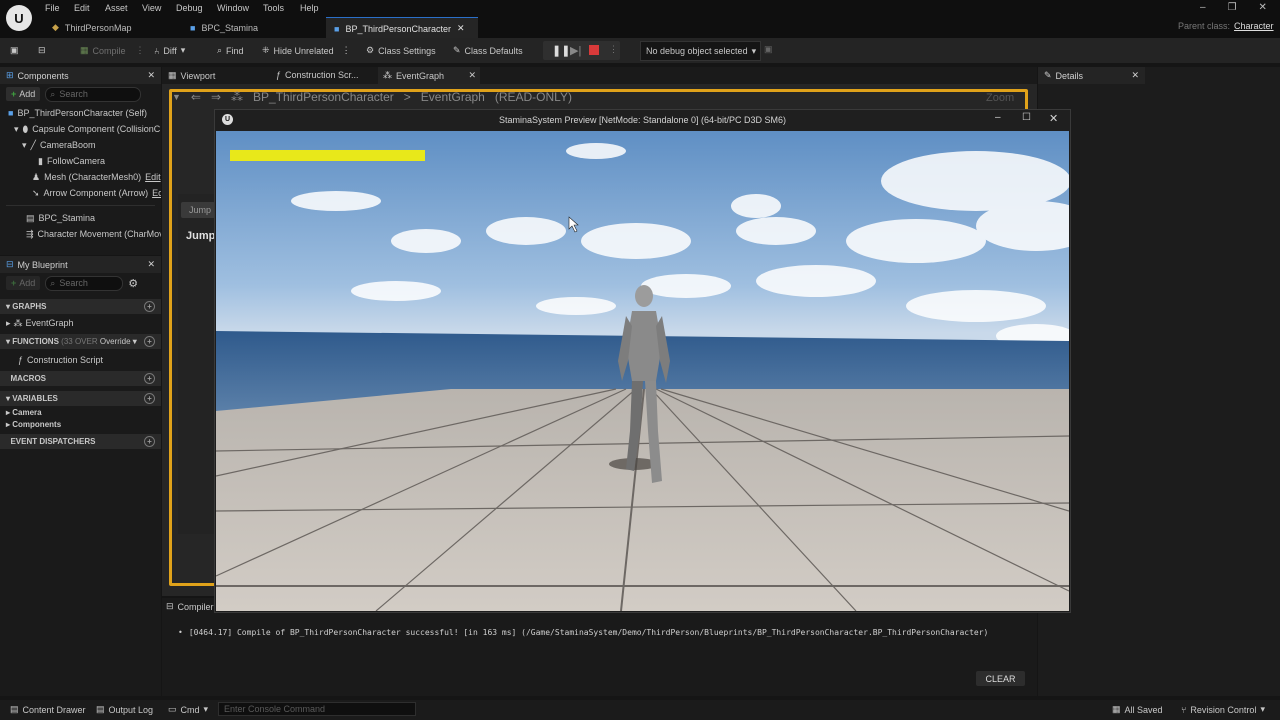  Describe the element at coordinates (29, 306) in the screenshot. I see `section-label: GRAPHS` at that location.